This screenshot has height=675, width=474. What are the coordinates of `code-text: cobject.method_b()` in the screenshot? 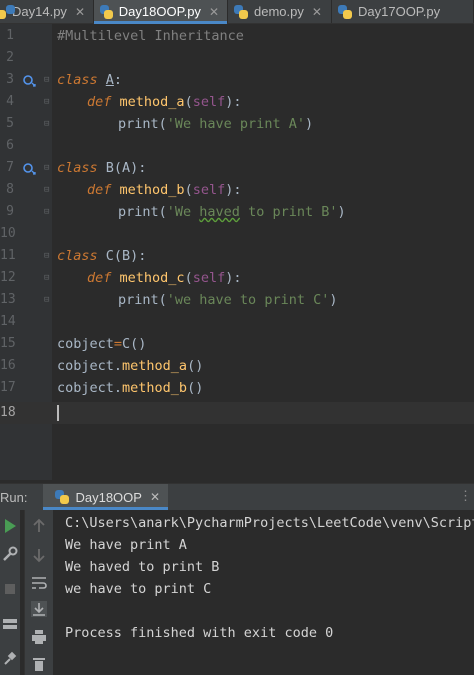 It's located at (130, 388).